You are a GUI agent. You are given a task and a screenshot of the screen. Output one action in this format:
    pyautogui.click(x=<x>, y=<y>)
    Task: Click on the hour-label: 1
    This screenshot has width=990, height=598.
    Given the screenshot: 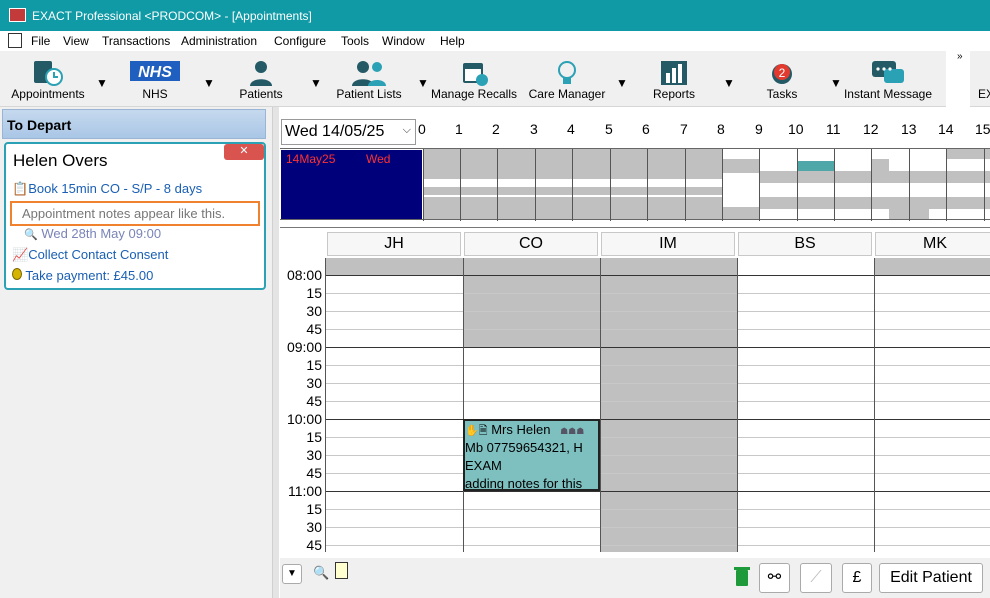 What is the action you would take?
    pyautogui.click(x=459, y=129)
    